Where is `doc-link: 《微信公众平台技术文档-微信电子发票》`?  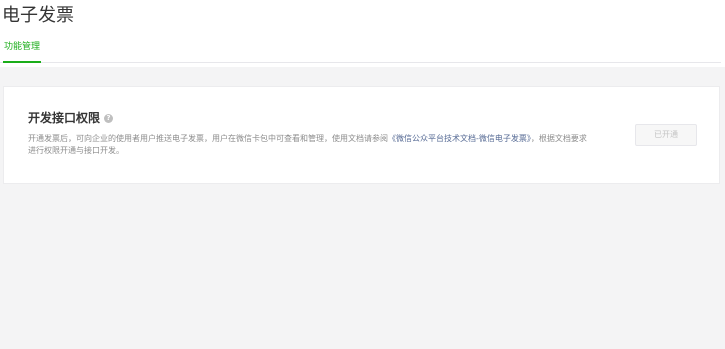
doc-link: 《微信公众平台技术文档-微信电子发票》 is located at coordinates (459, 138).